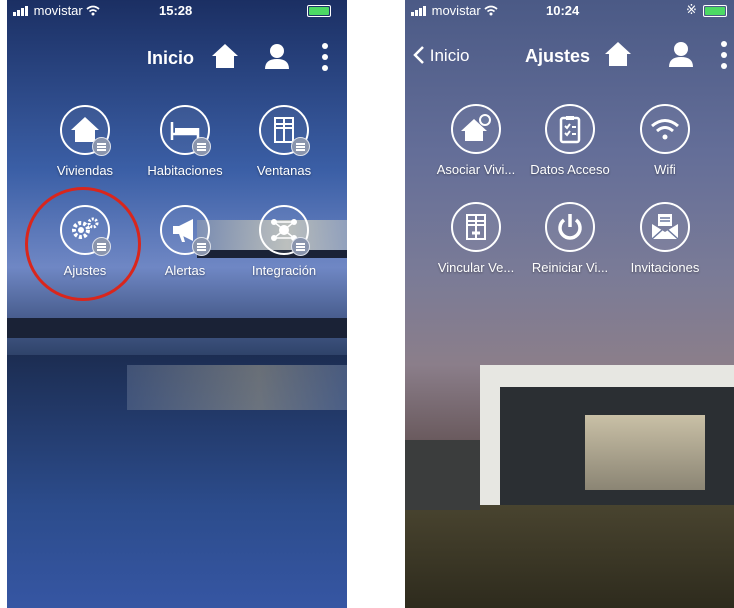  I want to click on window-icon, so click(284, 130).